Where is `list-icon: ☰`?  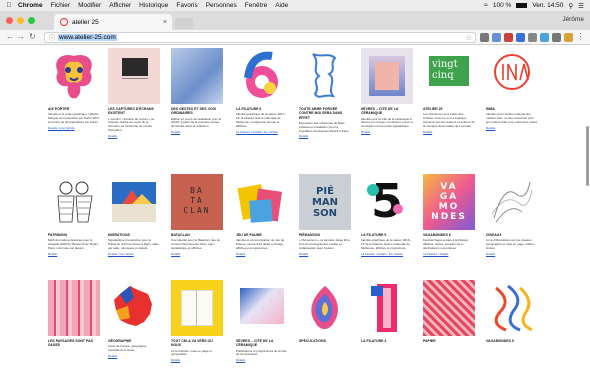
list-icon: ☰ is located at coordinates (581, 6).